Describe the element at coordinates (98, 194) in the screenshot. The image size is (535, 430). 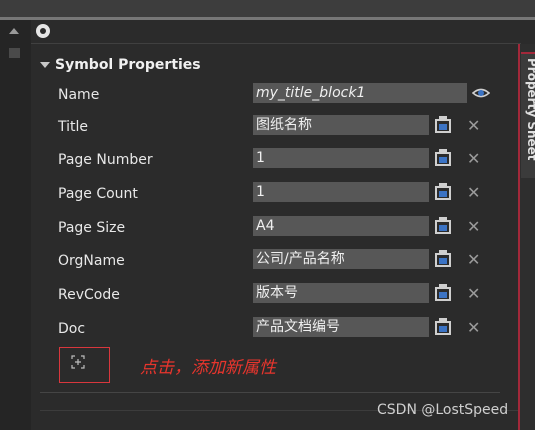
I see `property-label: Page Count` at that location.